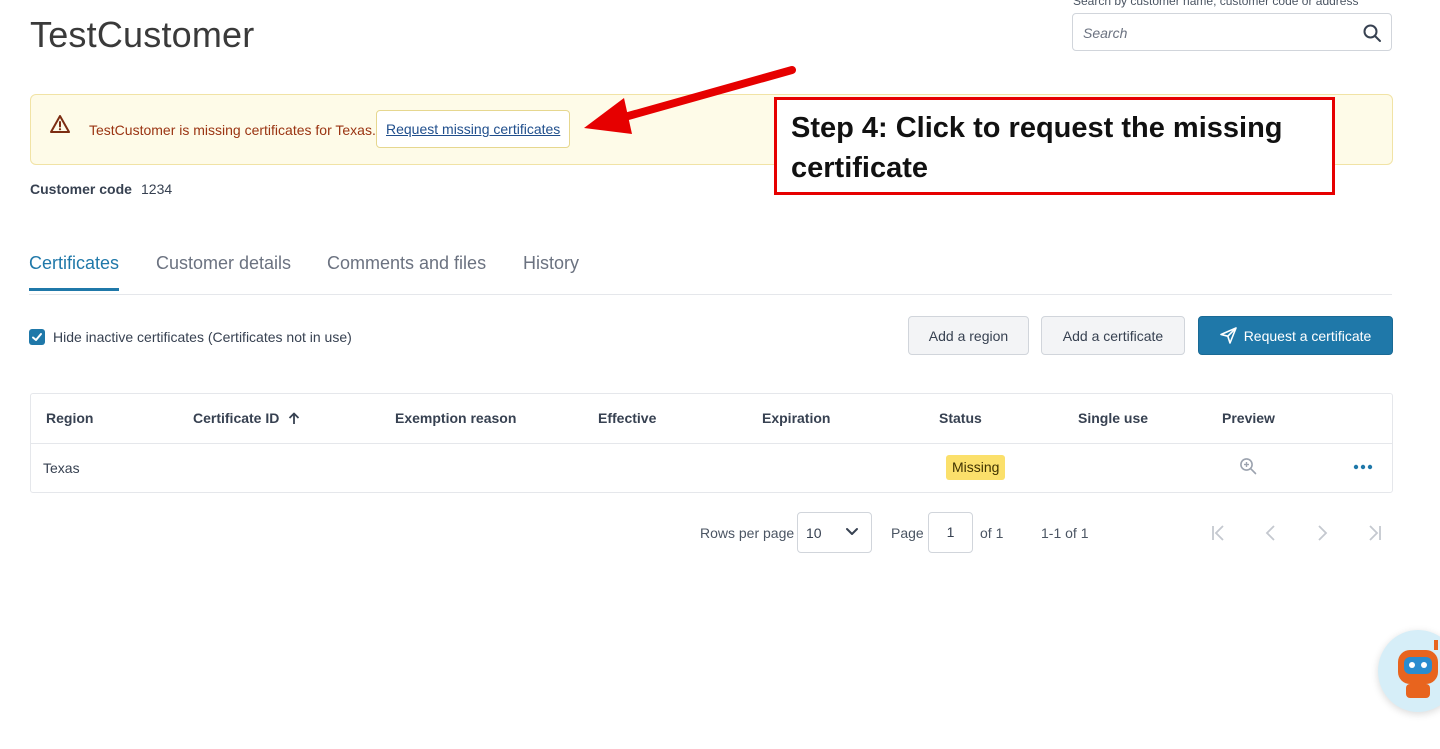 The height and width of the screenshot is (749, 1440). What do you see at coordinates (61, 468) in the screenshot?
I see `cell-region: Texas` at bounding box center [61, 468].